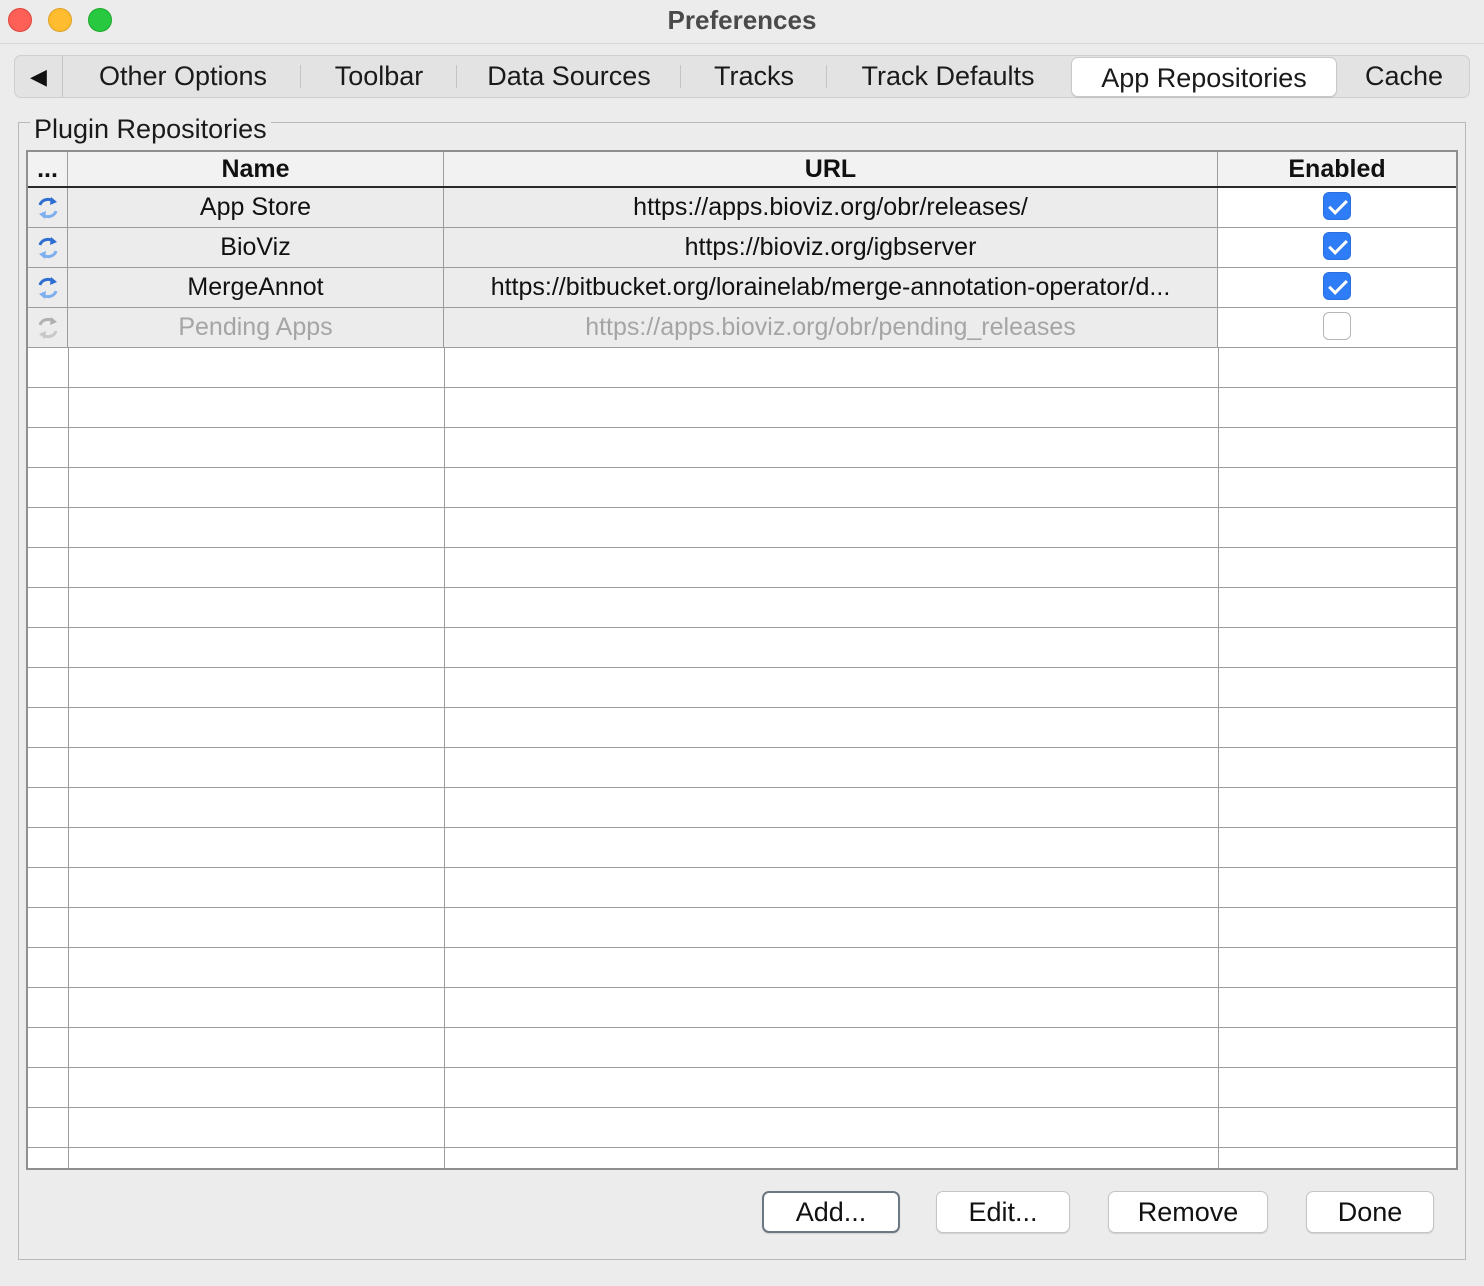  Describe the element at coordinates (1188, 1212) in the screenshot. I see `remove-button: Remove` at that location.